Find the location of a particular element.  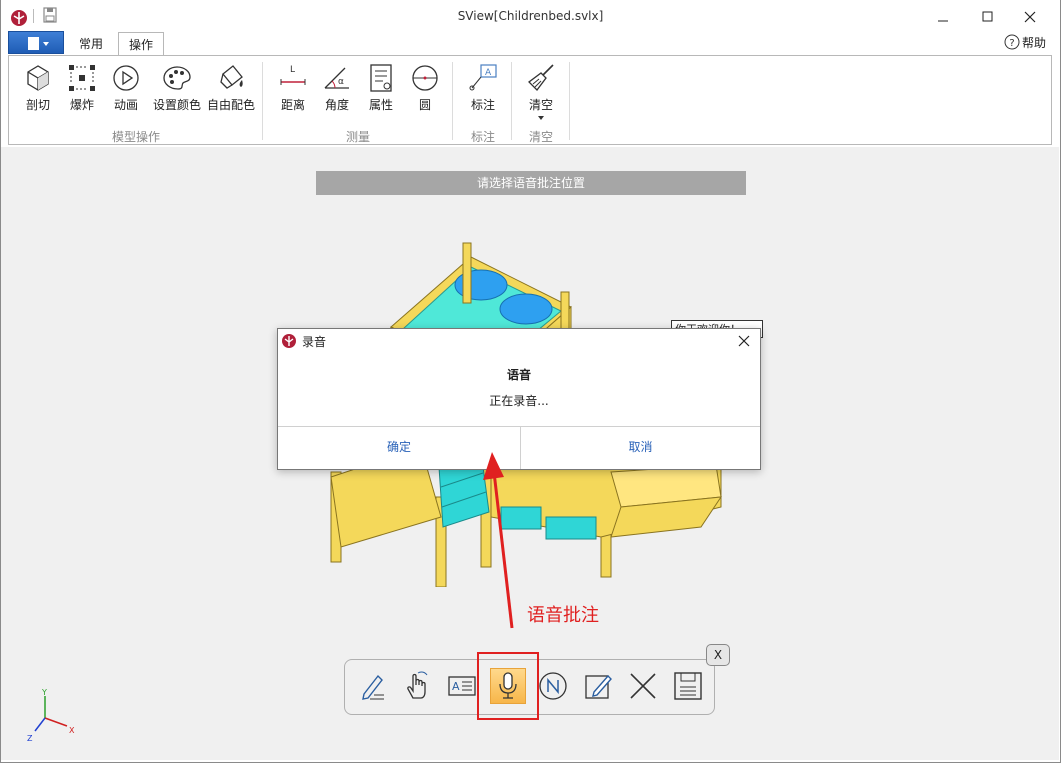

prompt-bar: 请选择语音批注位置 is located at coordinates (531, 183).